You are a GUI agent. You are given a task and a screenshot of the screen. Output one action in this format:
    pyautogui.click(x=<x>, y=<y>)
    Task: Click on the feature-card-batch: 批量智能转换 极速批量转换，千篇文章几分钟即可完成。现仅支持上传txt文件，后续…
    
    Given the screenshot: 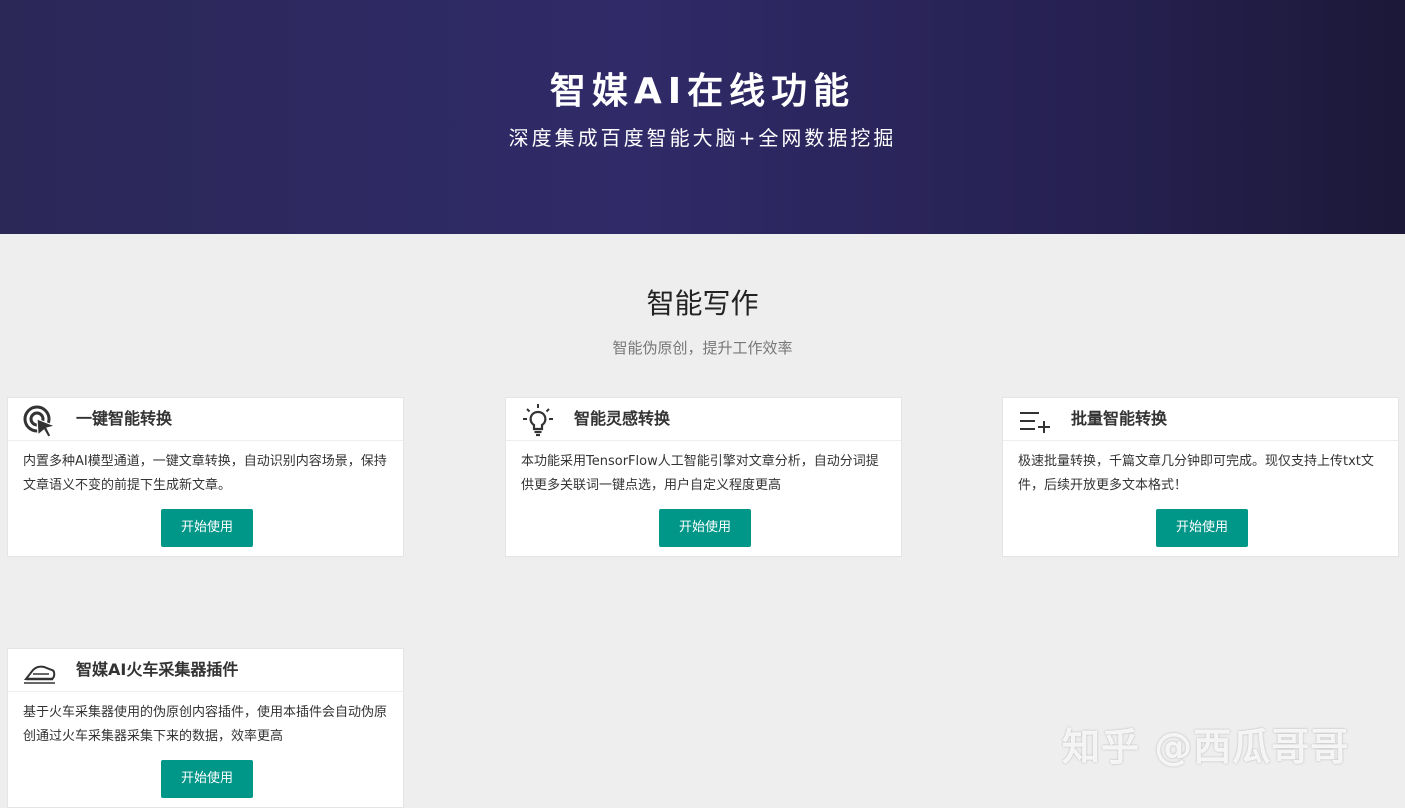 What is the action you would take?
    pyautogui.click(x=1200, y=477)
    